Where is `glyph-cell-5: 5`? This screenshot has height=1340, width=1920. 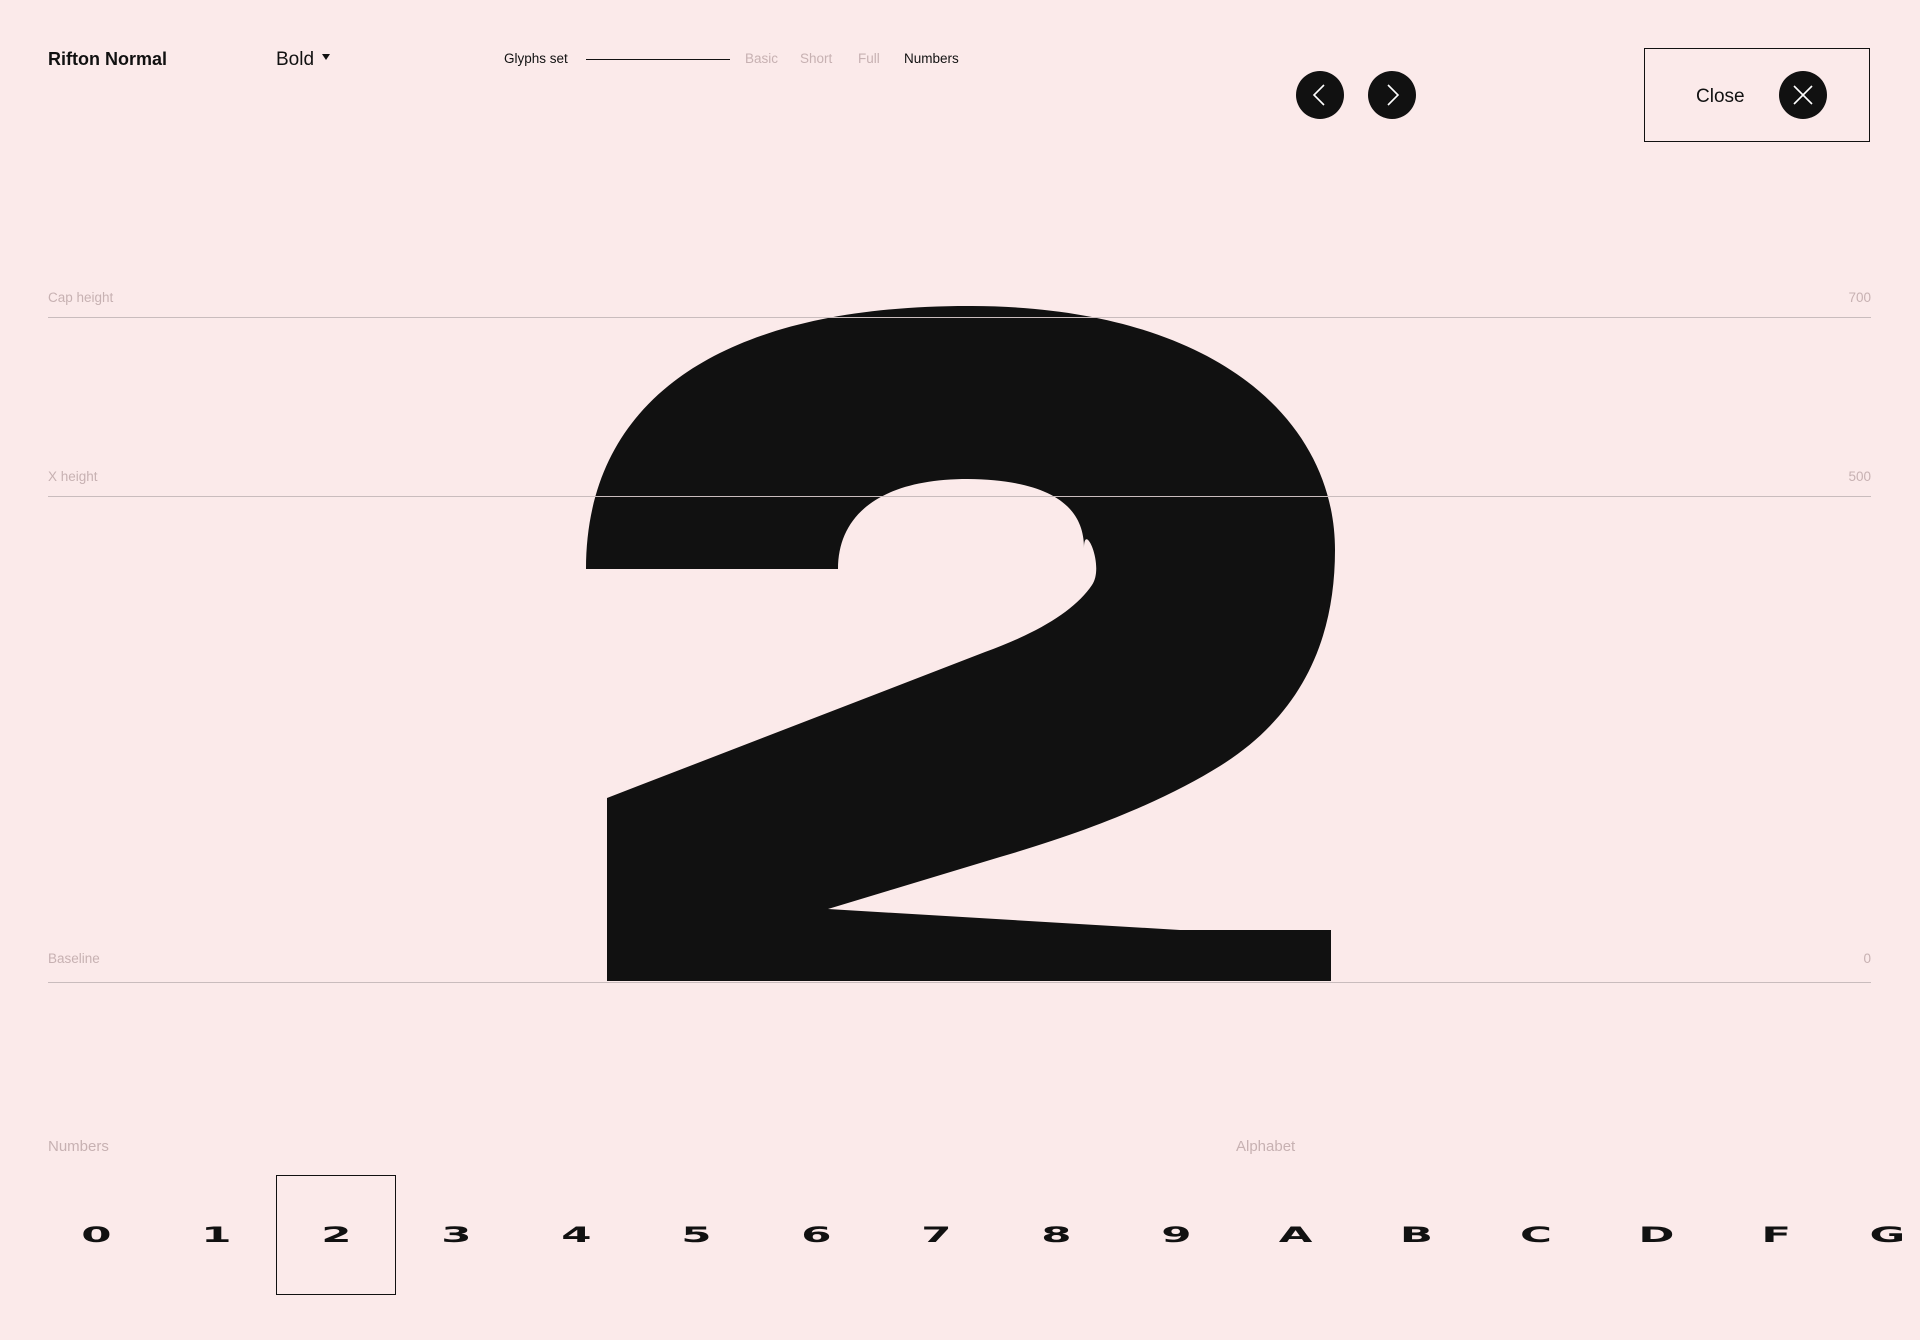 glyph-cell-5: 5 is located at coordinates (696, 1235).